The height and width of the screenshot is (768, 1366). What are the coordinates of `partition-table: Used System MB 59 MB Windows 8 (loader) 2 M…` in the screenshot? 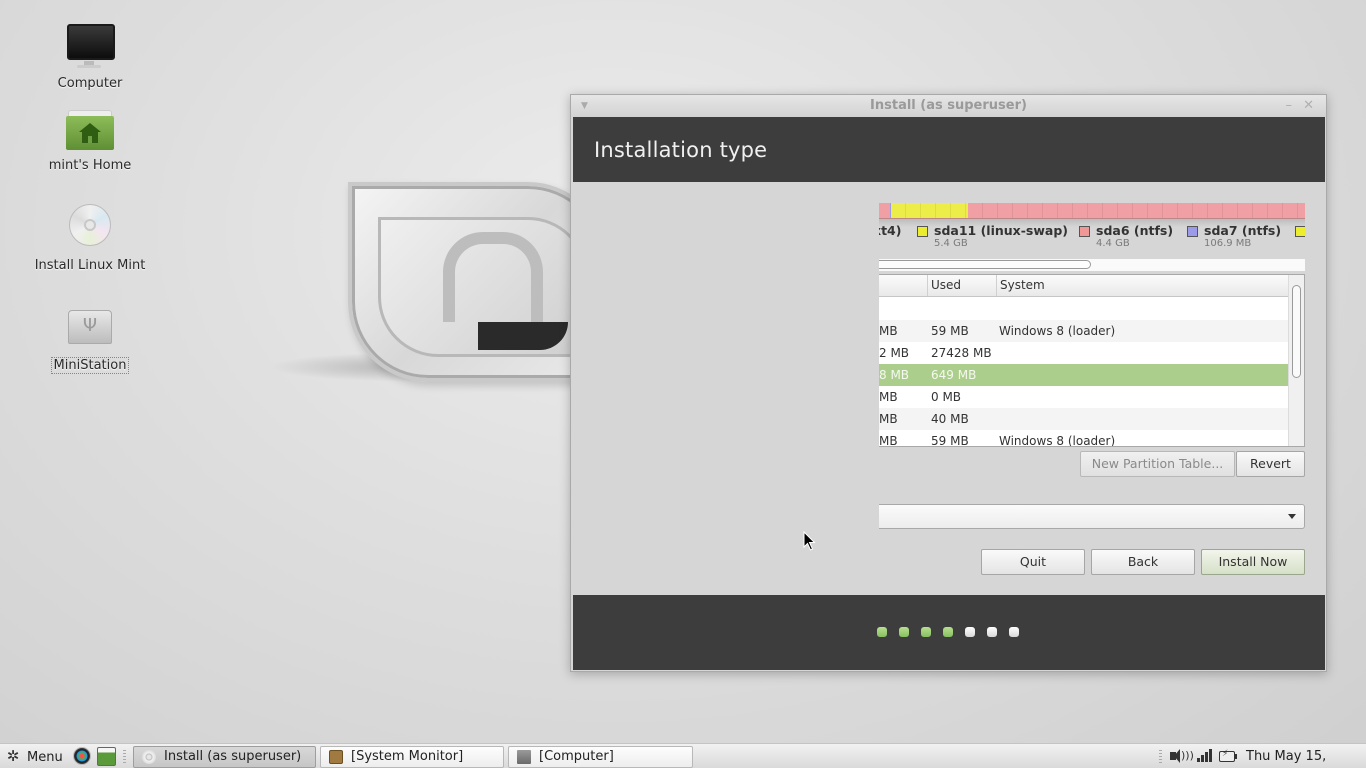 It's located at (1092, 360).